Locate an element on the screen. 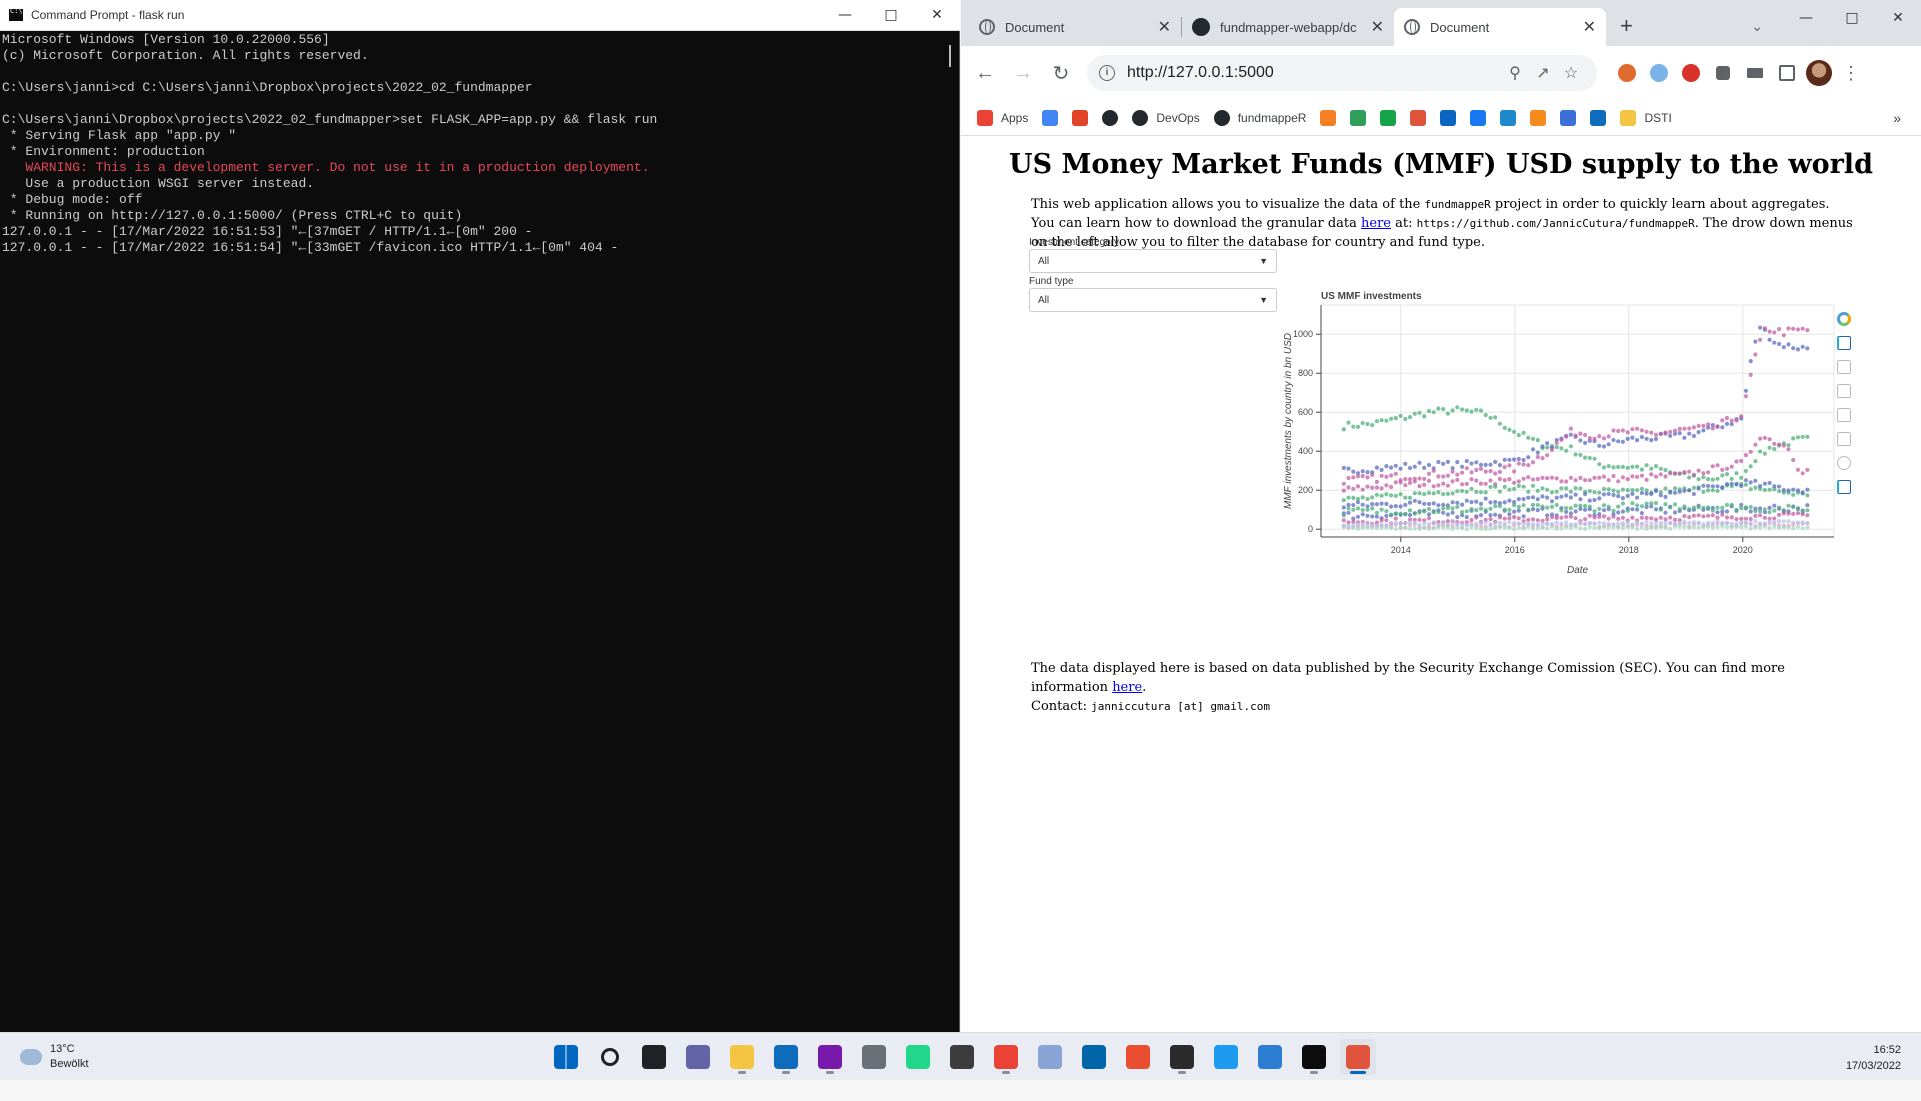 This screenshot has height=1101, width=1921. pan-tool-icon is located at coordinates (1844, 343).